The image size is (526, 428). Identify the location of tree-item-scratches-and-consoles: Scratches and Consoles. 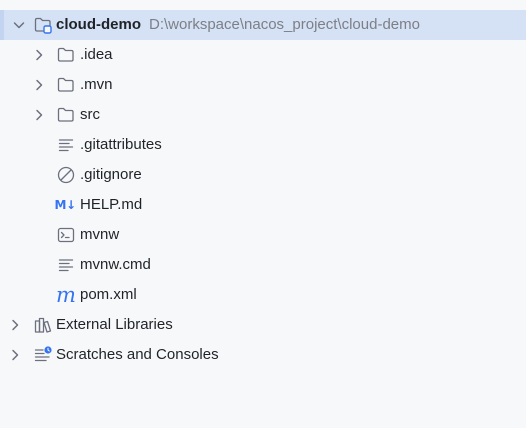
(263, 355).